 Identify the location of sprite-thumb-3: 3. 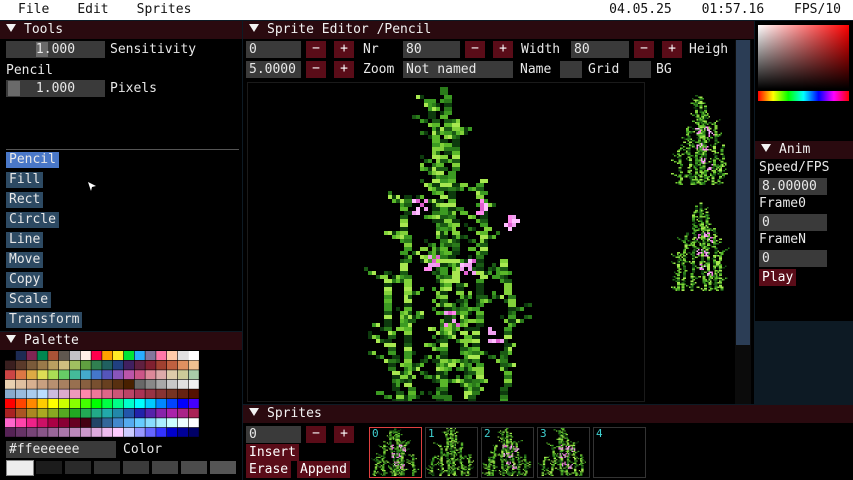
(563, 452).